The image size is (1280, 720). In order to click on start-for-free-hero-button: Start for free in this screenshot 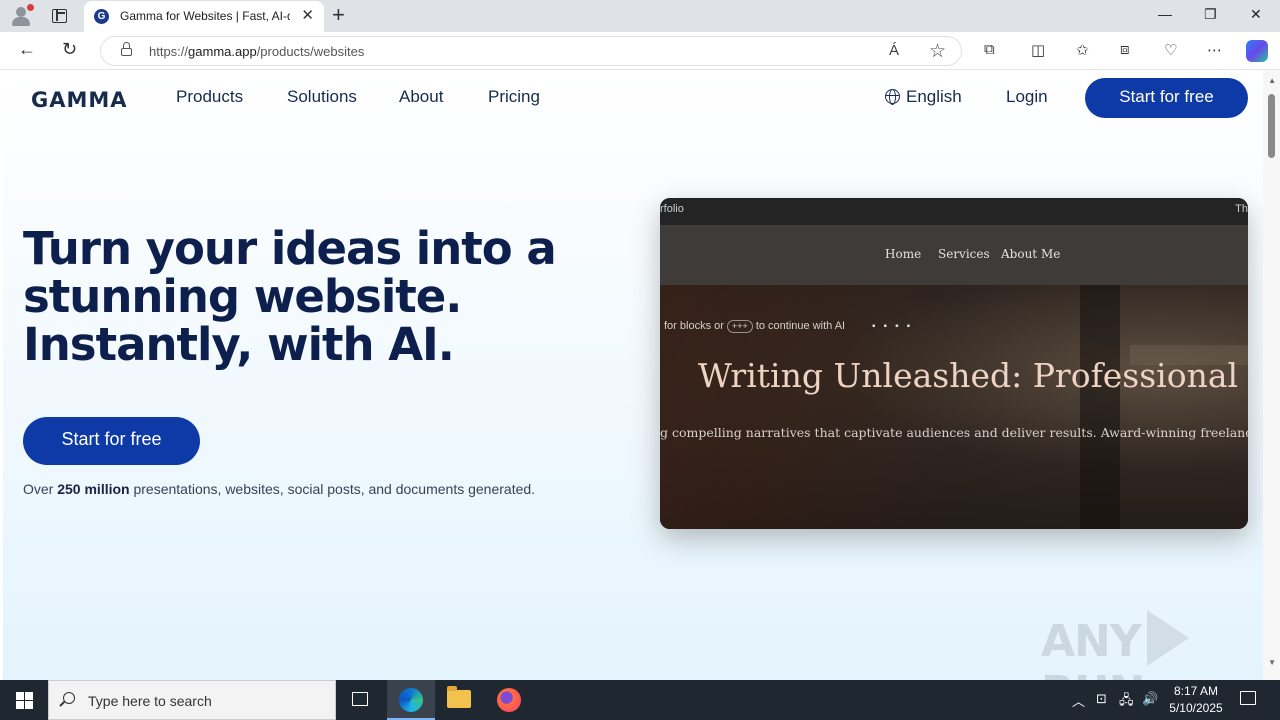, I will do `click(111, 441)`.